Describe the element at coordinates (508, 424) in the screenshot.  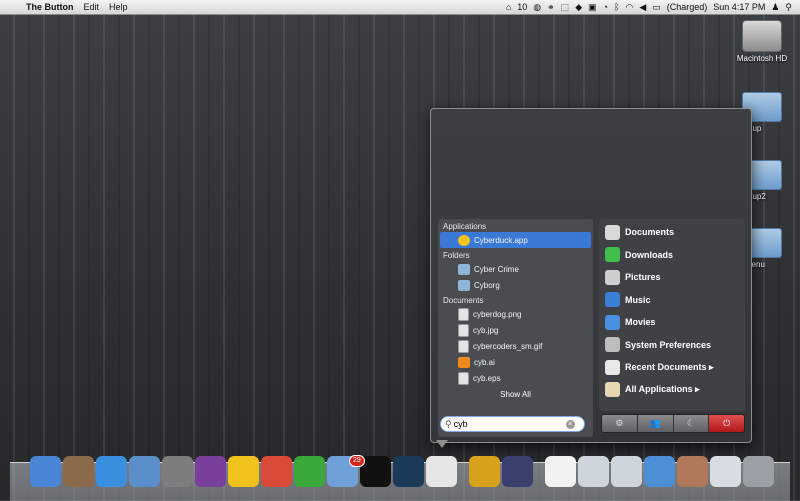
I see `search-input` at that location.